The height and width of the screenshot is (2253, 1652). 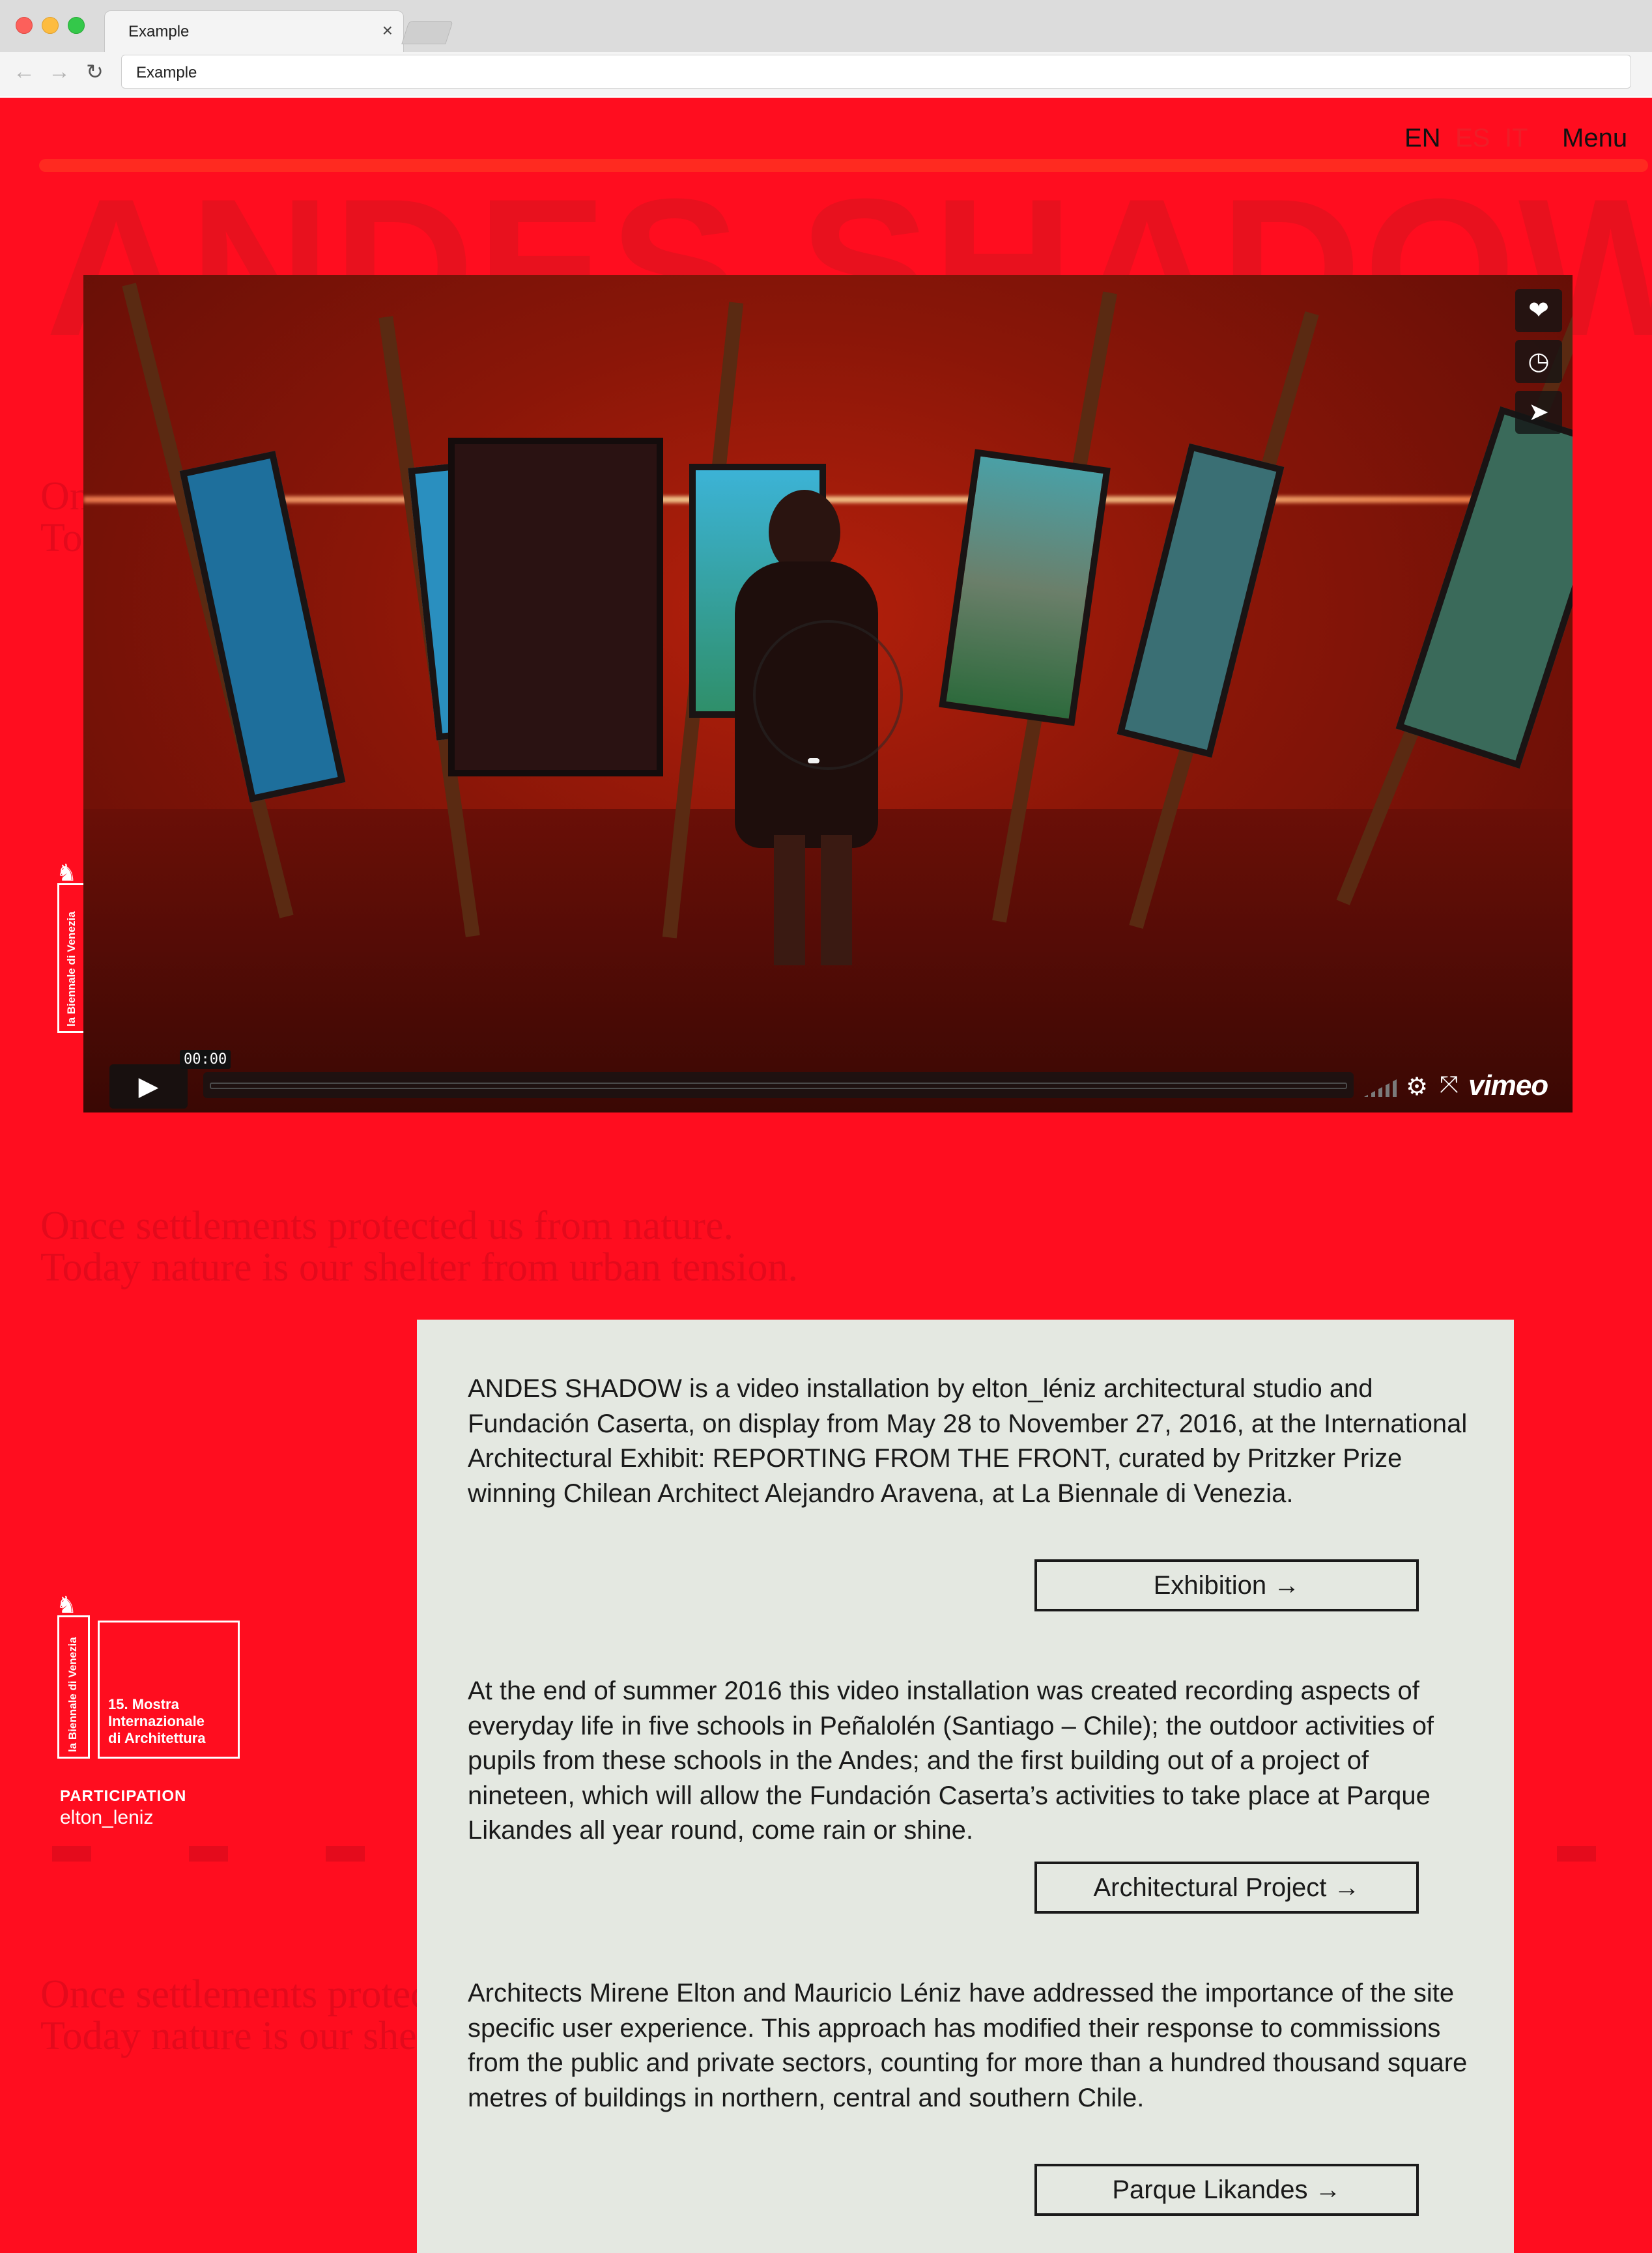 What do you see at coordinates (254, 31) in the screenshot?
I see `browser-tab: Example ×` at bounding box center [254, 31].